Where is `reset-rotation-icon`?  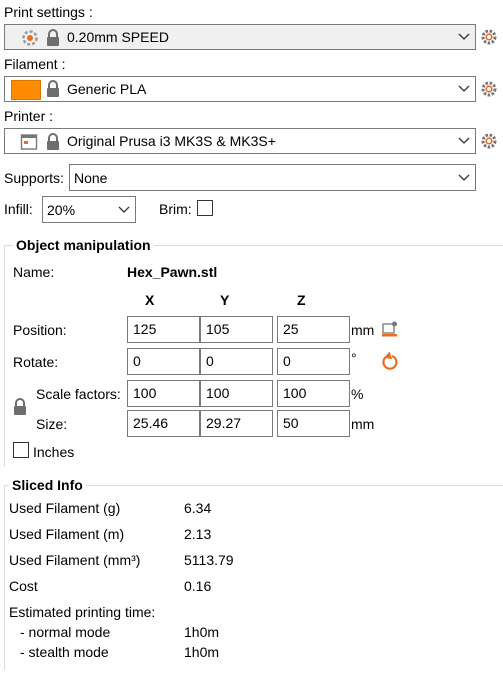
reset-rotation-icon is located at coordinates (390, 362).